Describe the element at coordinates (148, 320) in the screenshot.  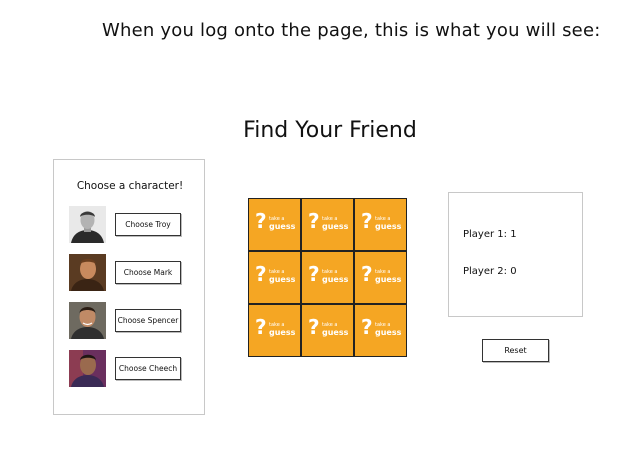
I see `choose-spencer-button: Choose Spencer` at that location.